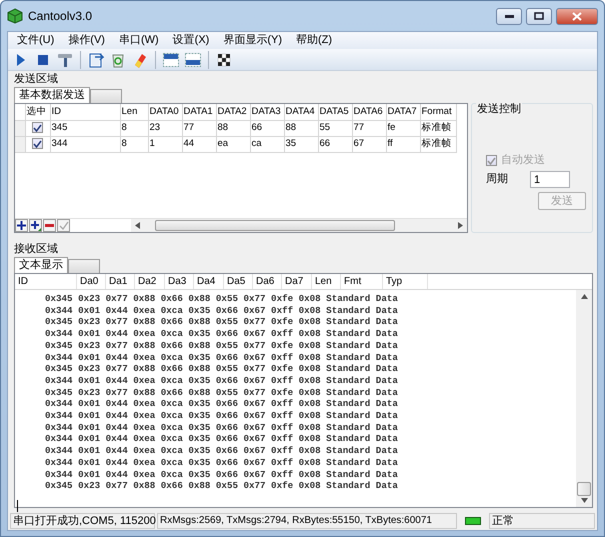 The image size is (605, 537). I want to click on remove-icon, so click(49, 225).